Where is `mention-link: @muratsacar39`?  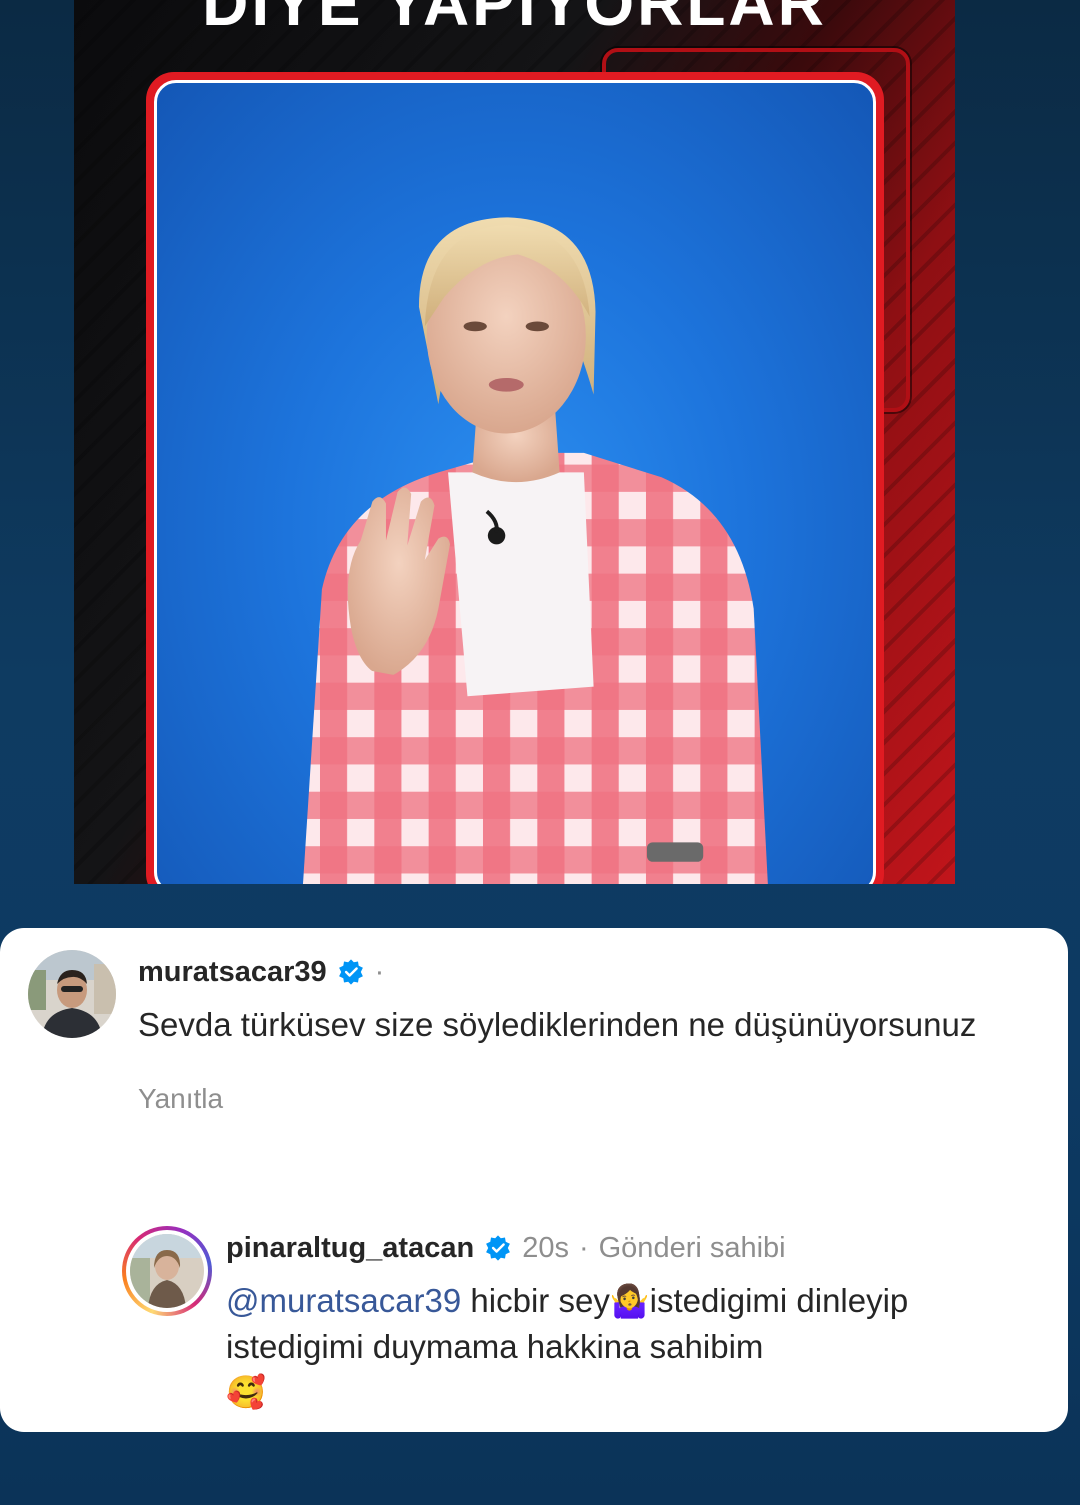
mention-link: @muratsacar39 is located at coordinates (343, 1300).